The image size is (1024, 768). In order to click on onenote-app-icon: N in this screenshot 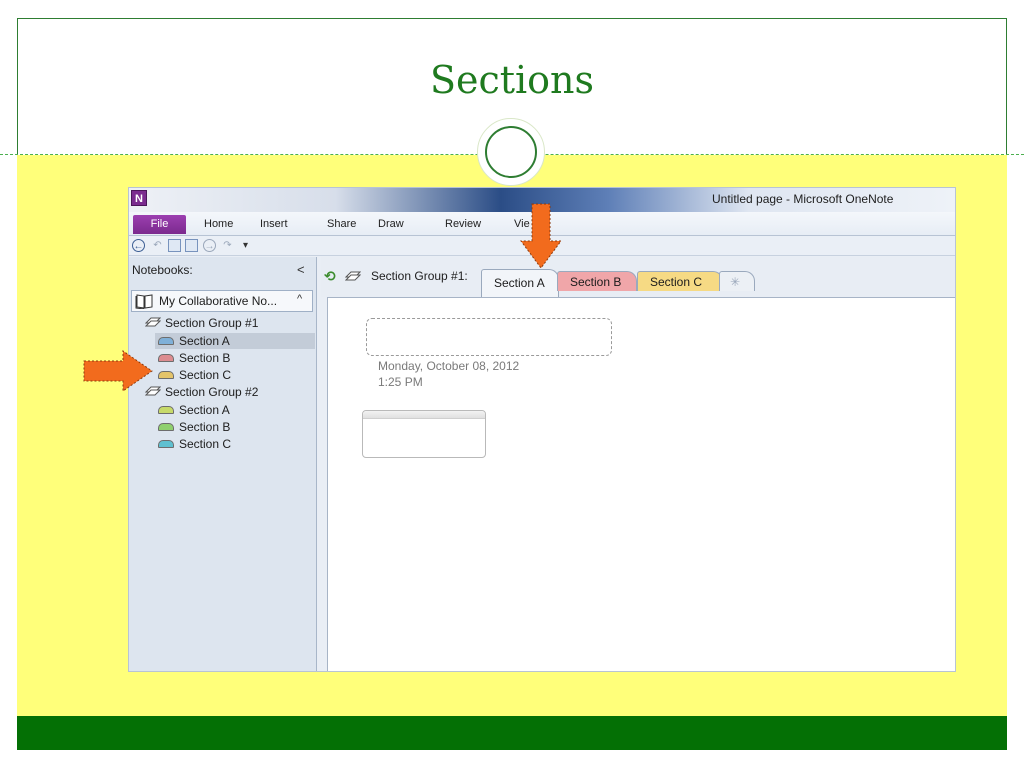, I will do `click(139, 198)`.